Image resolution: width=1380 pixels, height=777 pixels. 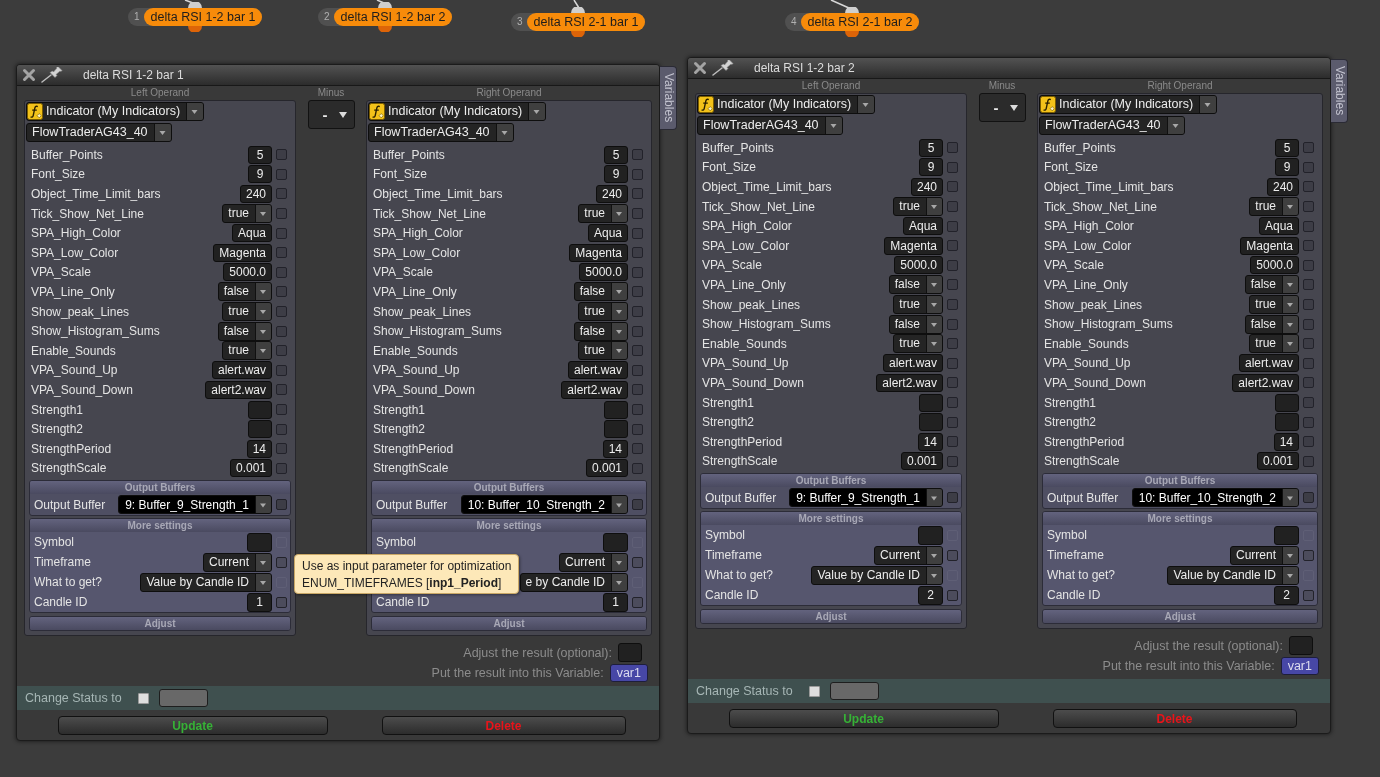 I want to click on value-field: Aqua, so click(x=251, y=233).